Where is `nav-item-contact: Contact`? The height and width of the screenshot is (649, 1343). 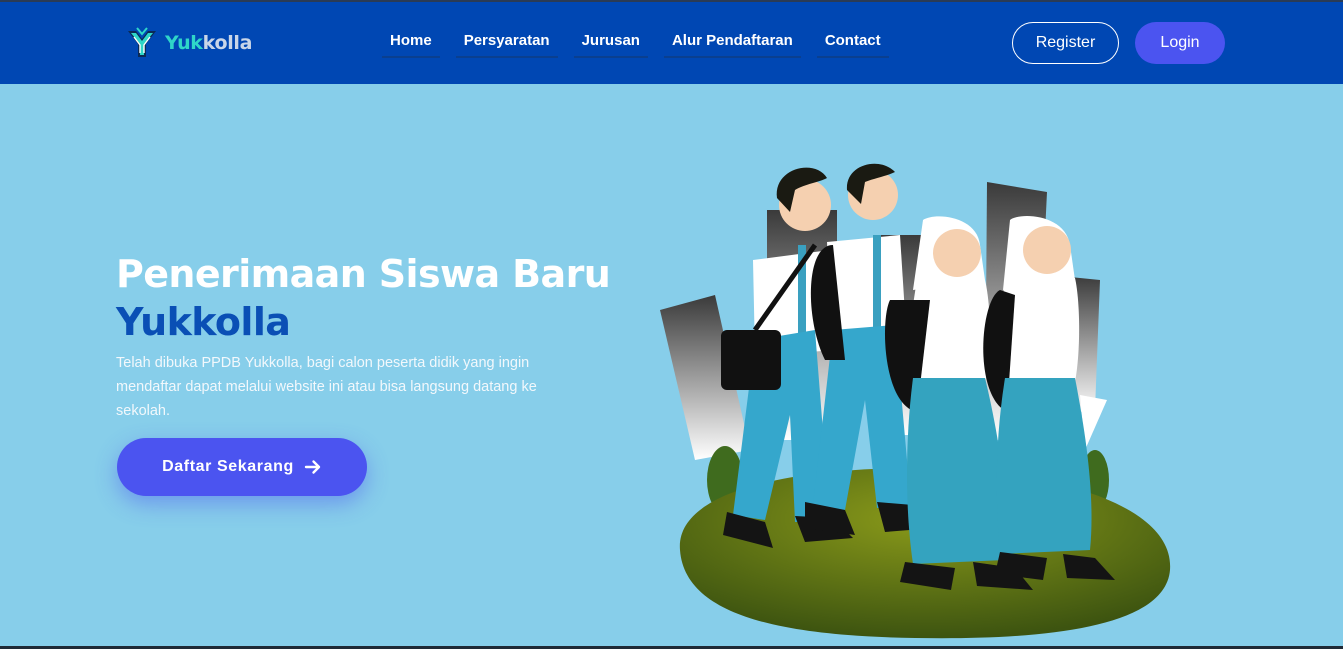 nav-item-contact: Contact is located at coordinates (852, 42).